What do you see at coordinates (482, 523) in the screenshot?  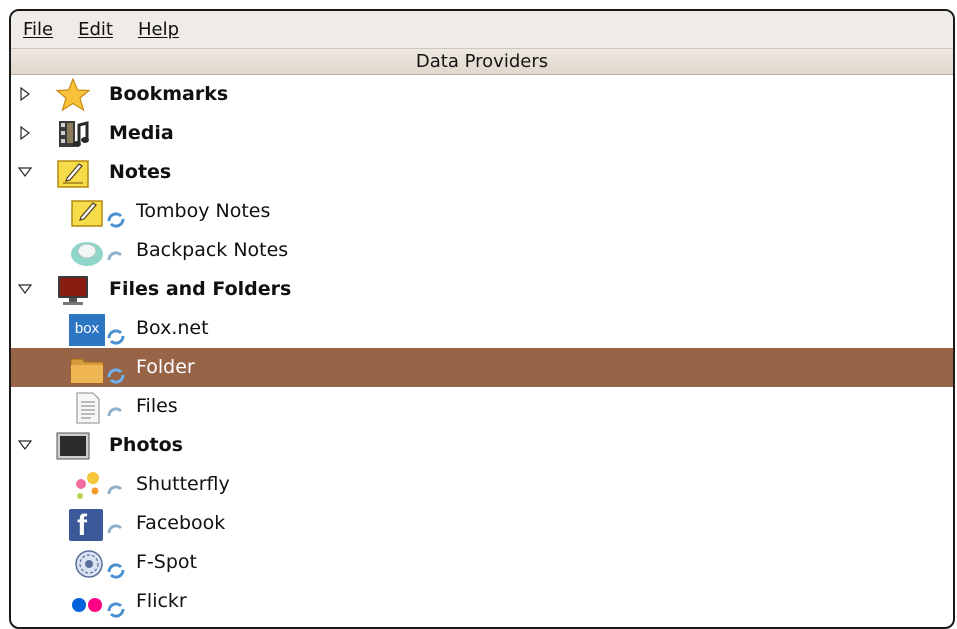 I see `tree-row-facebook: f Facebook` at bounding box center [482, 523].